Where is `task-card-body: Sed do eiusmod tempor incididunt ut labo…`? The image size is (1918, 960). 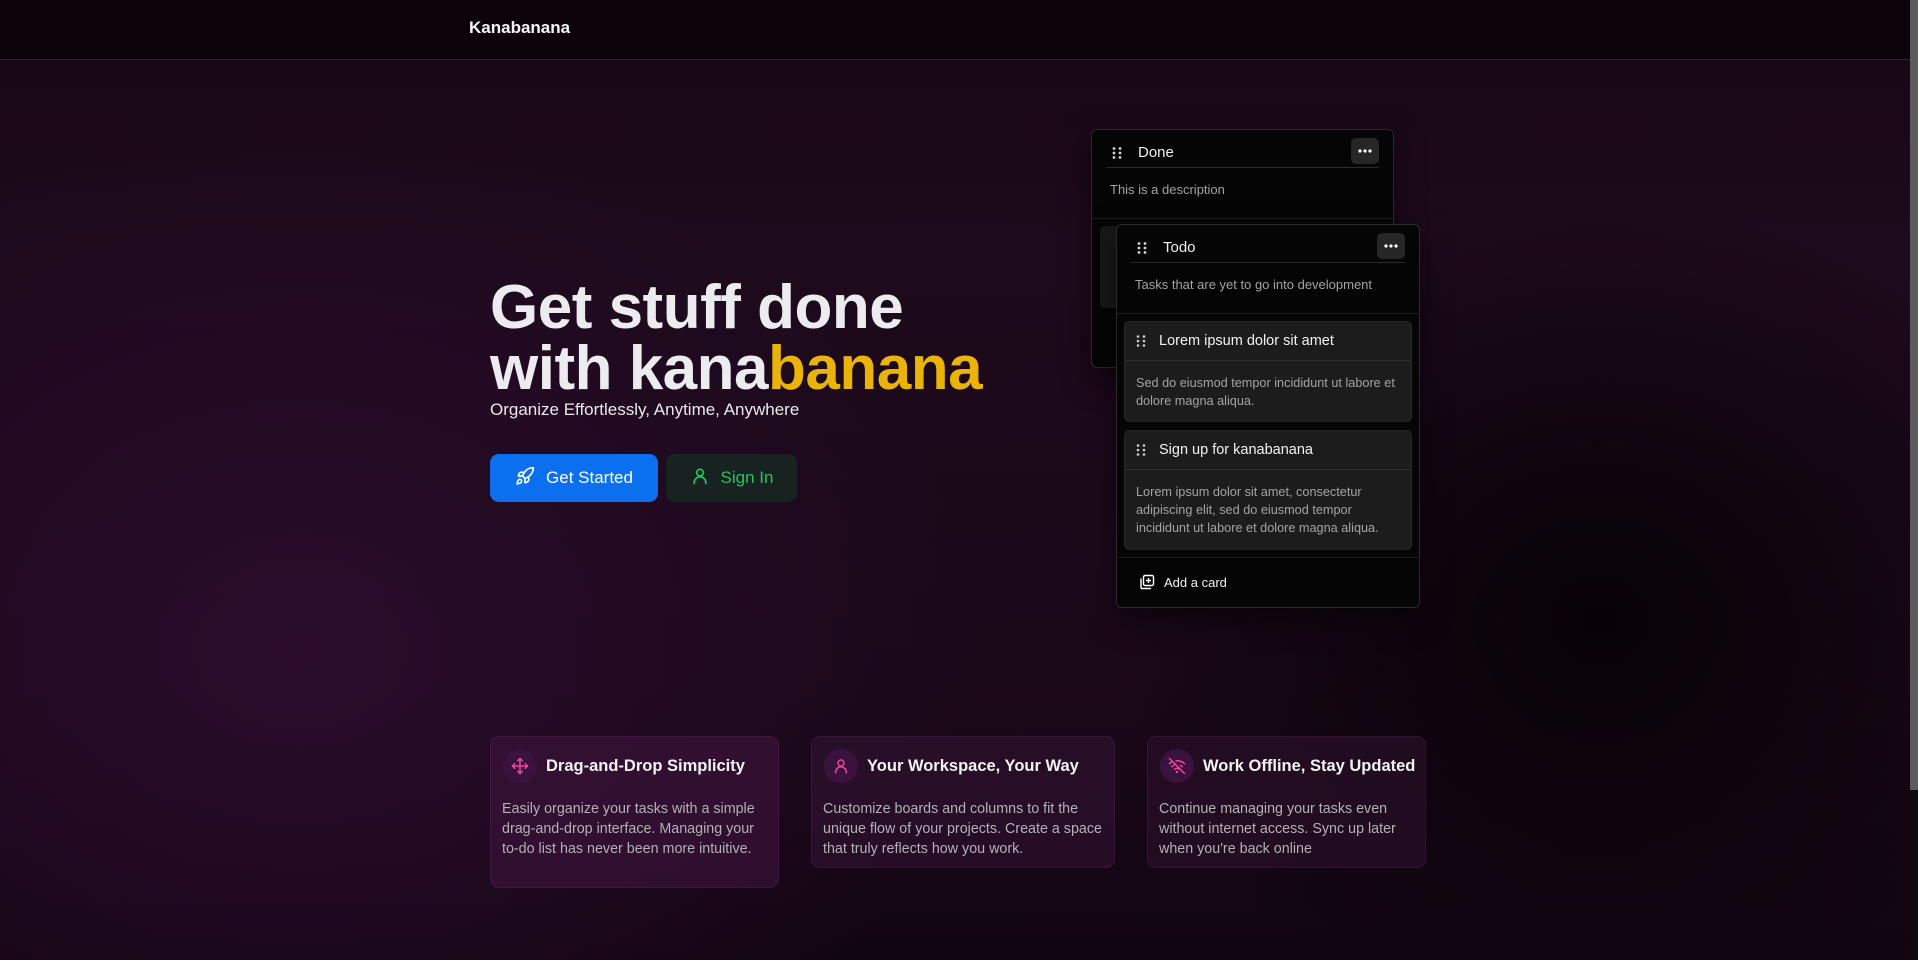 task-card-body: Sed do eiusmod tempor incididunt ut labo… is located at coordinates (1265, 392).